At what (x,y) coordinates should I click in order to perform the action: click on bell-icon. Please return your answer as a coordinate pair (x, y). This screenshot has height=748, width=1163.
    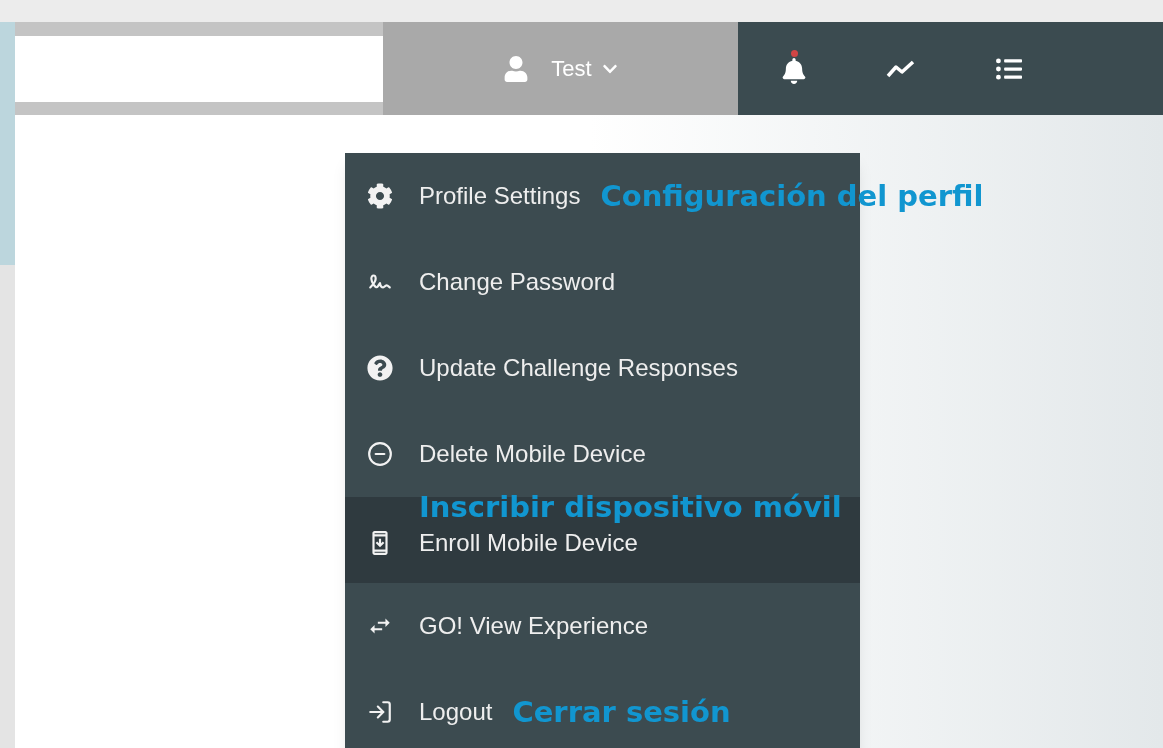
    Looking at the image, I should click on (795, 68).